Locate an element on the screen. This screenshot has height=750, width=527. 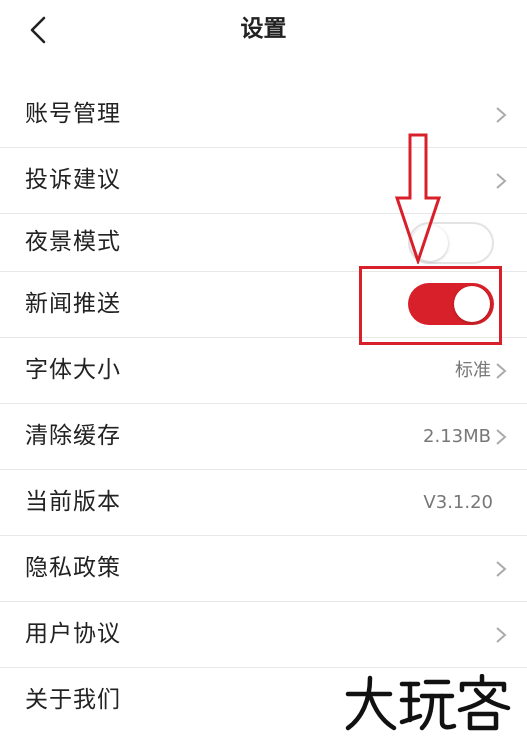
row-font-size: 字体大小 标准 is located at coordinates (263, 371).